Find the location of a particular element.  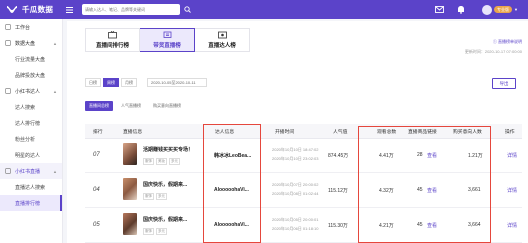

end-time: 2020年10月10日 23:02:03 is located at coordinates (295, 158).